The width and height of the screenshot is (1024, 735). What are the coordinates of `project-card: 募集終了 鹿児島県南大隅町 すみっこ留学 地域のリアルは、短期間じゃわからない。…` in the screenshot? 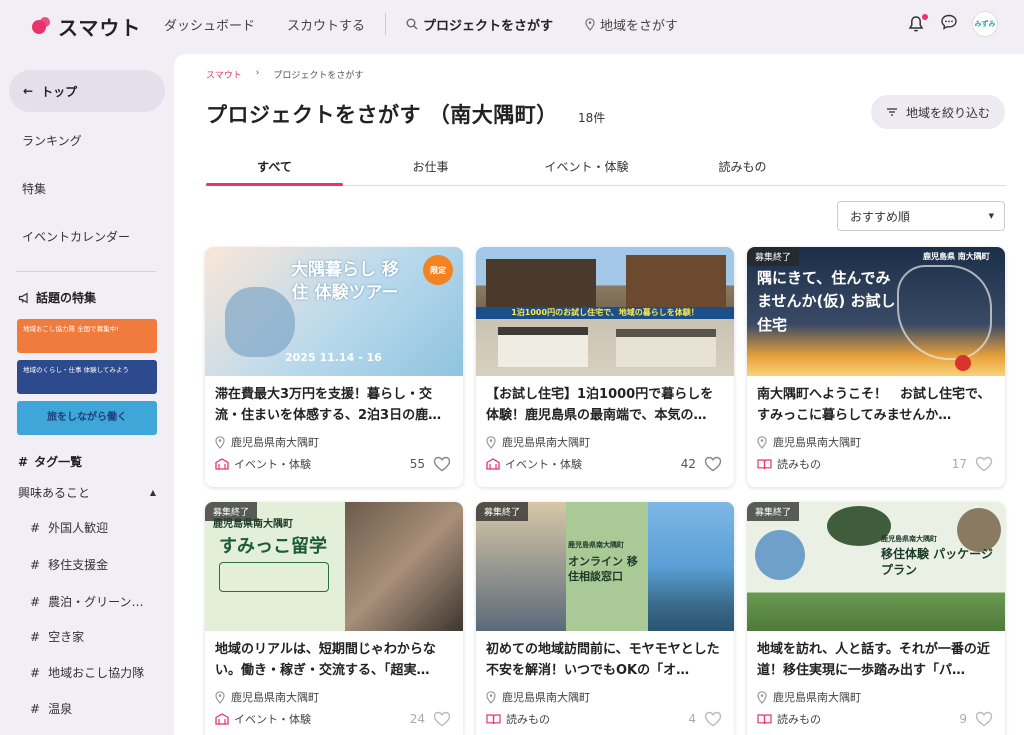 It's located at (334, 618).